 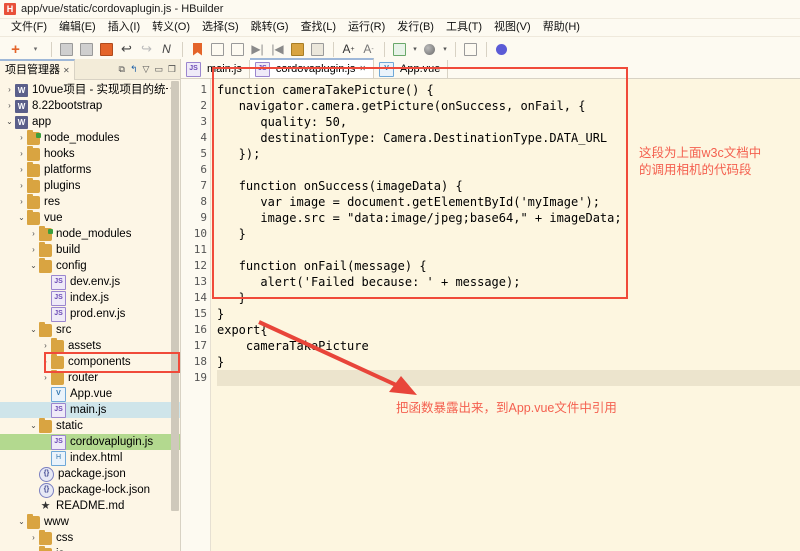 I want to click on save-icon, so click(x=66, y=49).